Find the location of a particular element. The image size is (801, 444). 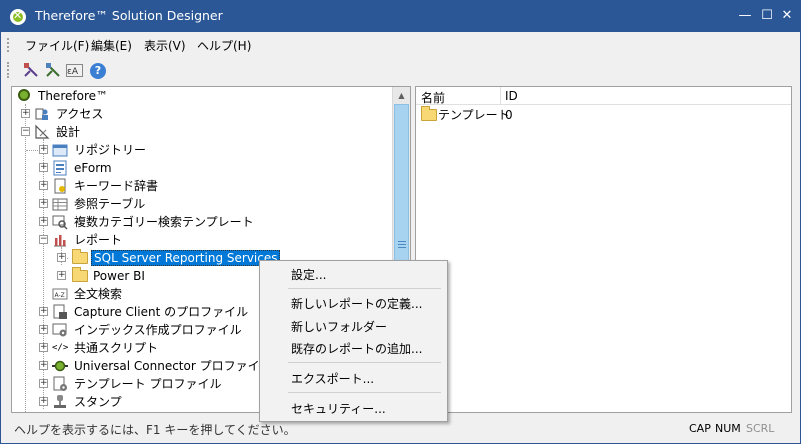

menu-bar: ファイル(F) 編集(E) 表示(V) ヘルプ(H) is located at coordinates (400, 45).